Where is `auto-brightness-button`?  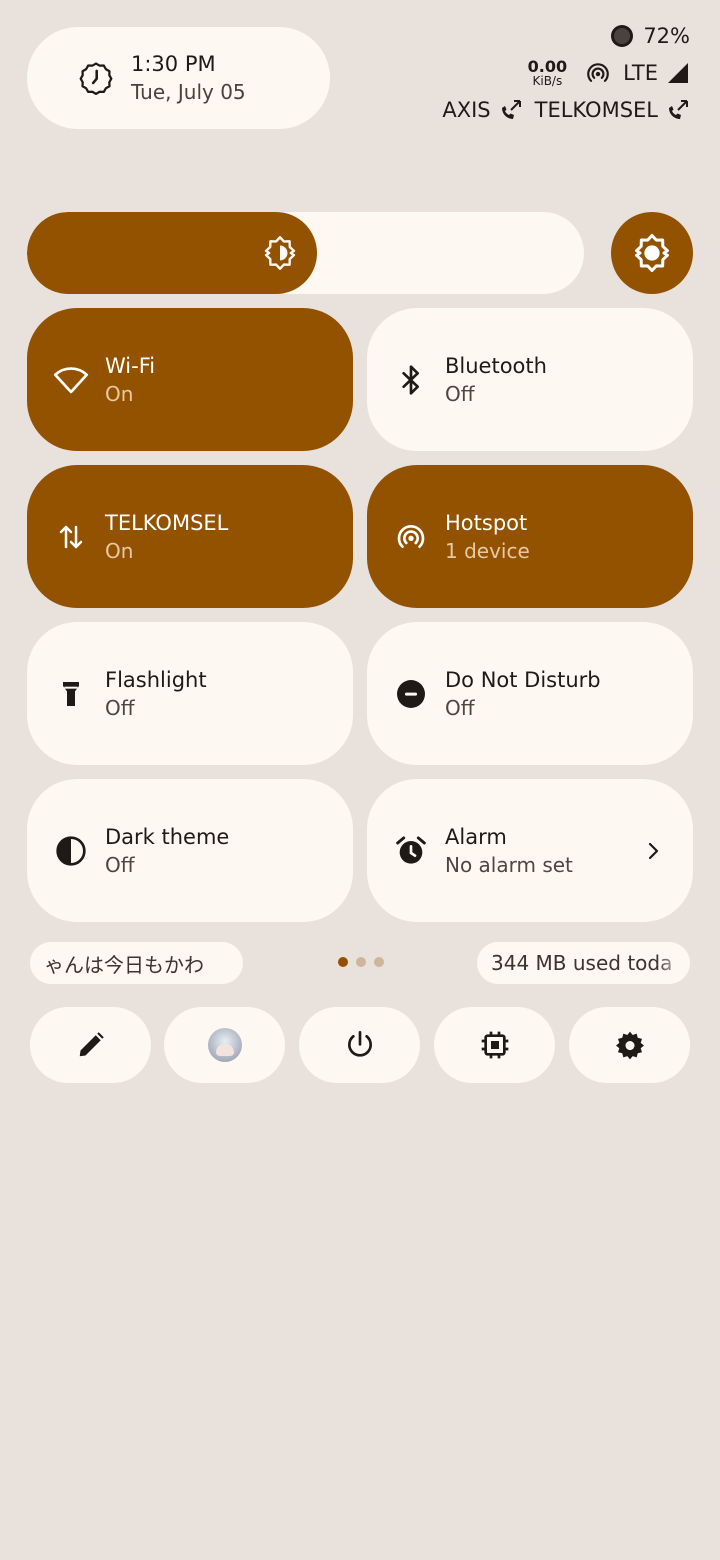 auto-brightness-button is located at coordinates (652, 253).